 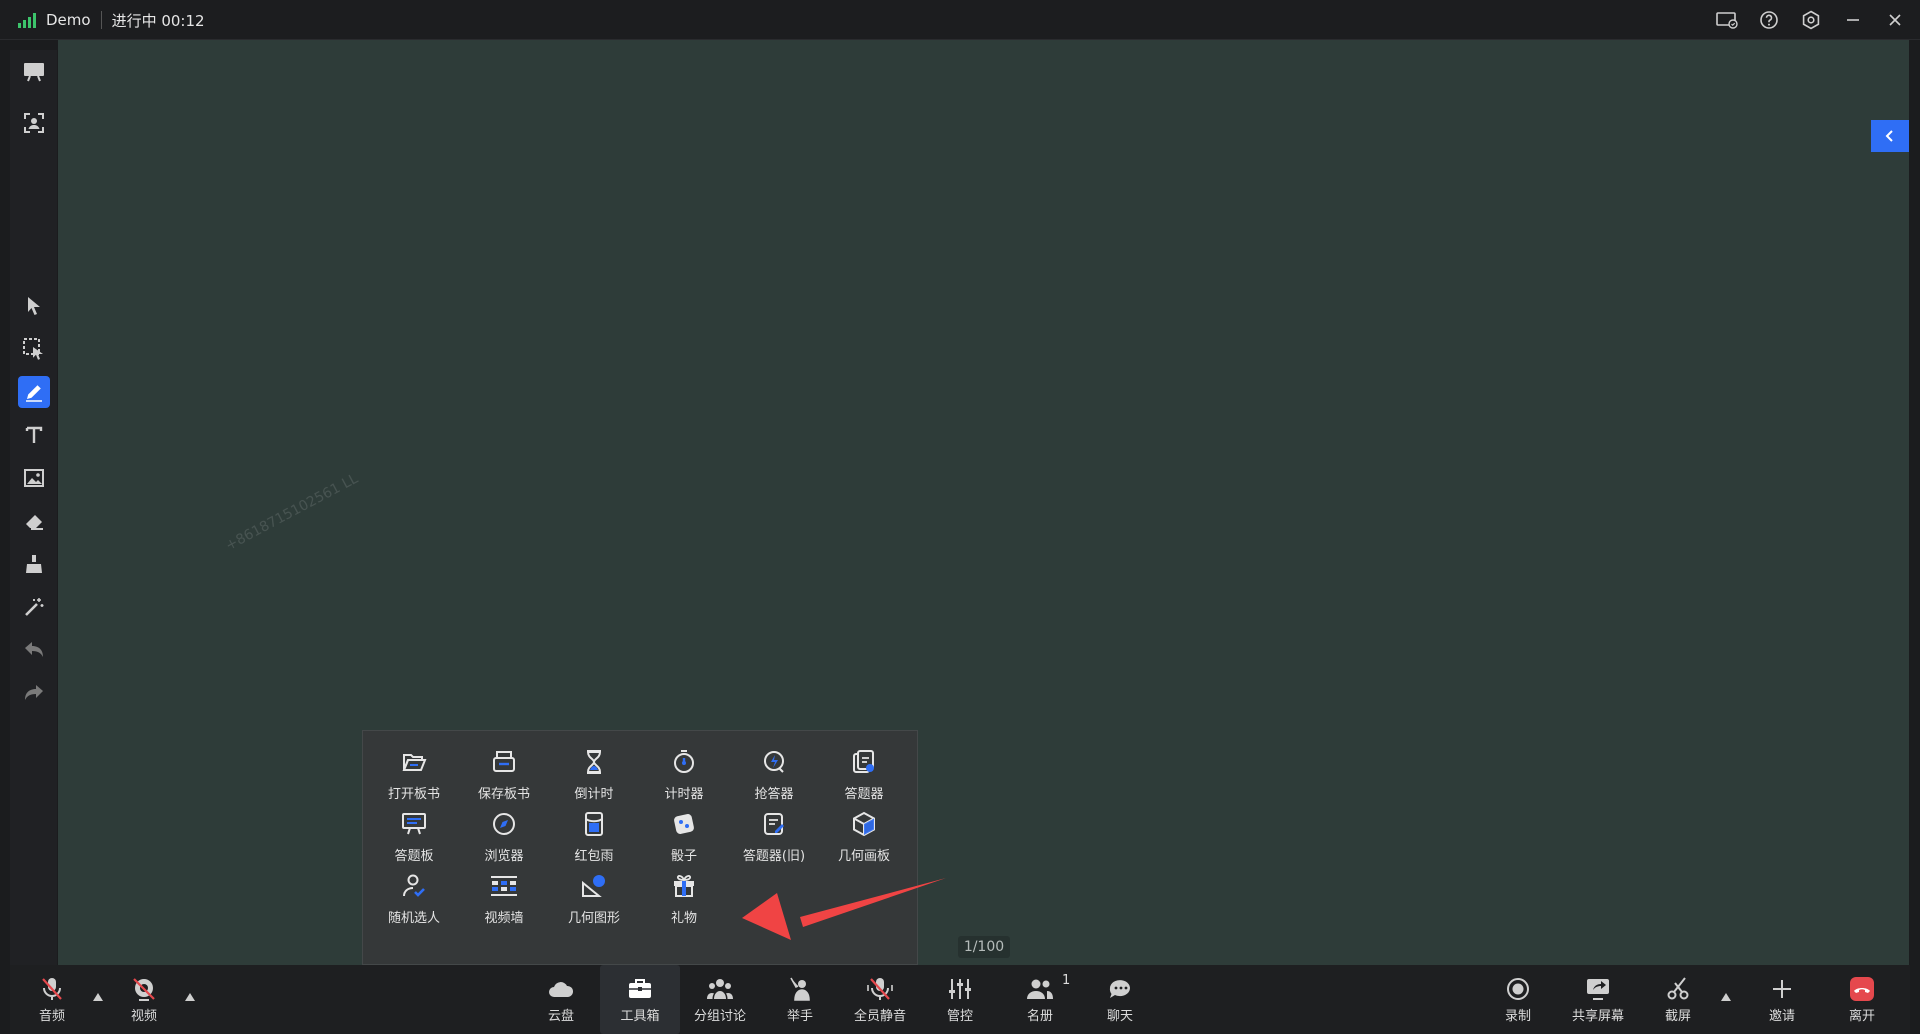 I want to click on meeting-status: 进行中 00:12, so click(x=158, y=20).